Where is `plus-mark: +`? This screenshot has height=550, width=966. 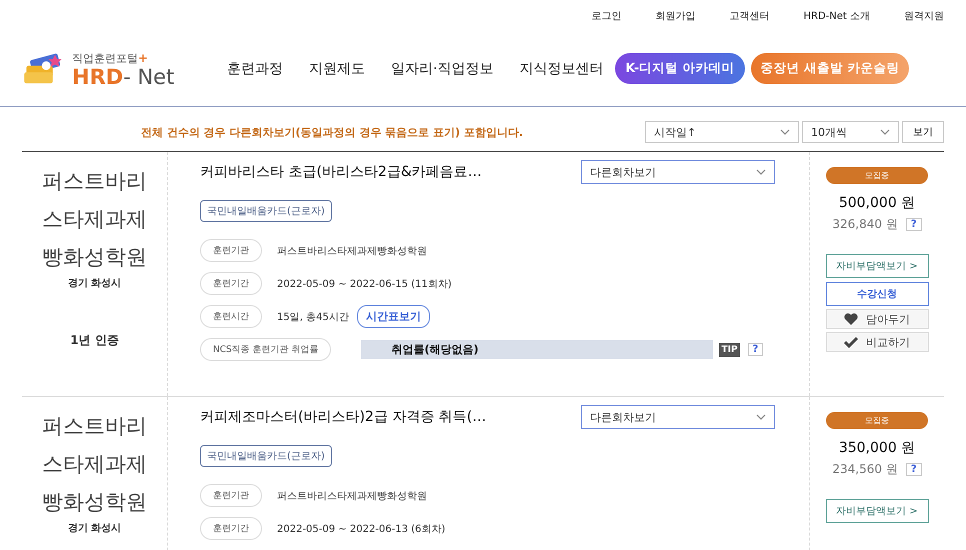 plus-mark: + is located at coordinates (143, 58).